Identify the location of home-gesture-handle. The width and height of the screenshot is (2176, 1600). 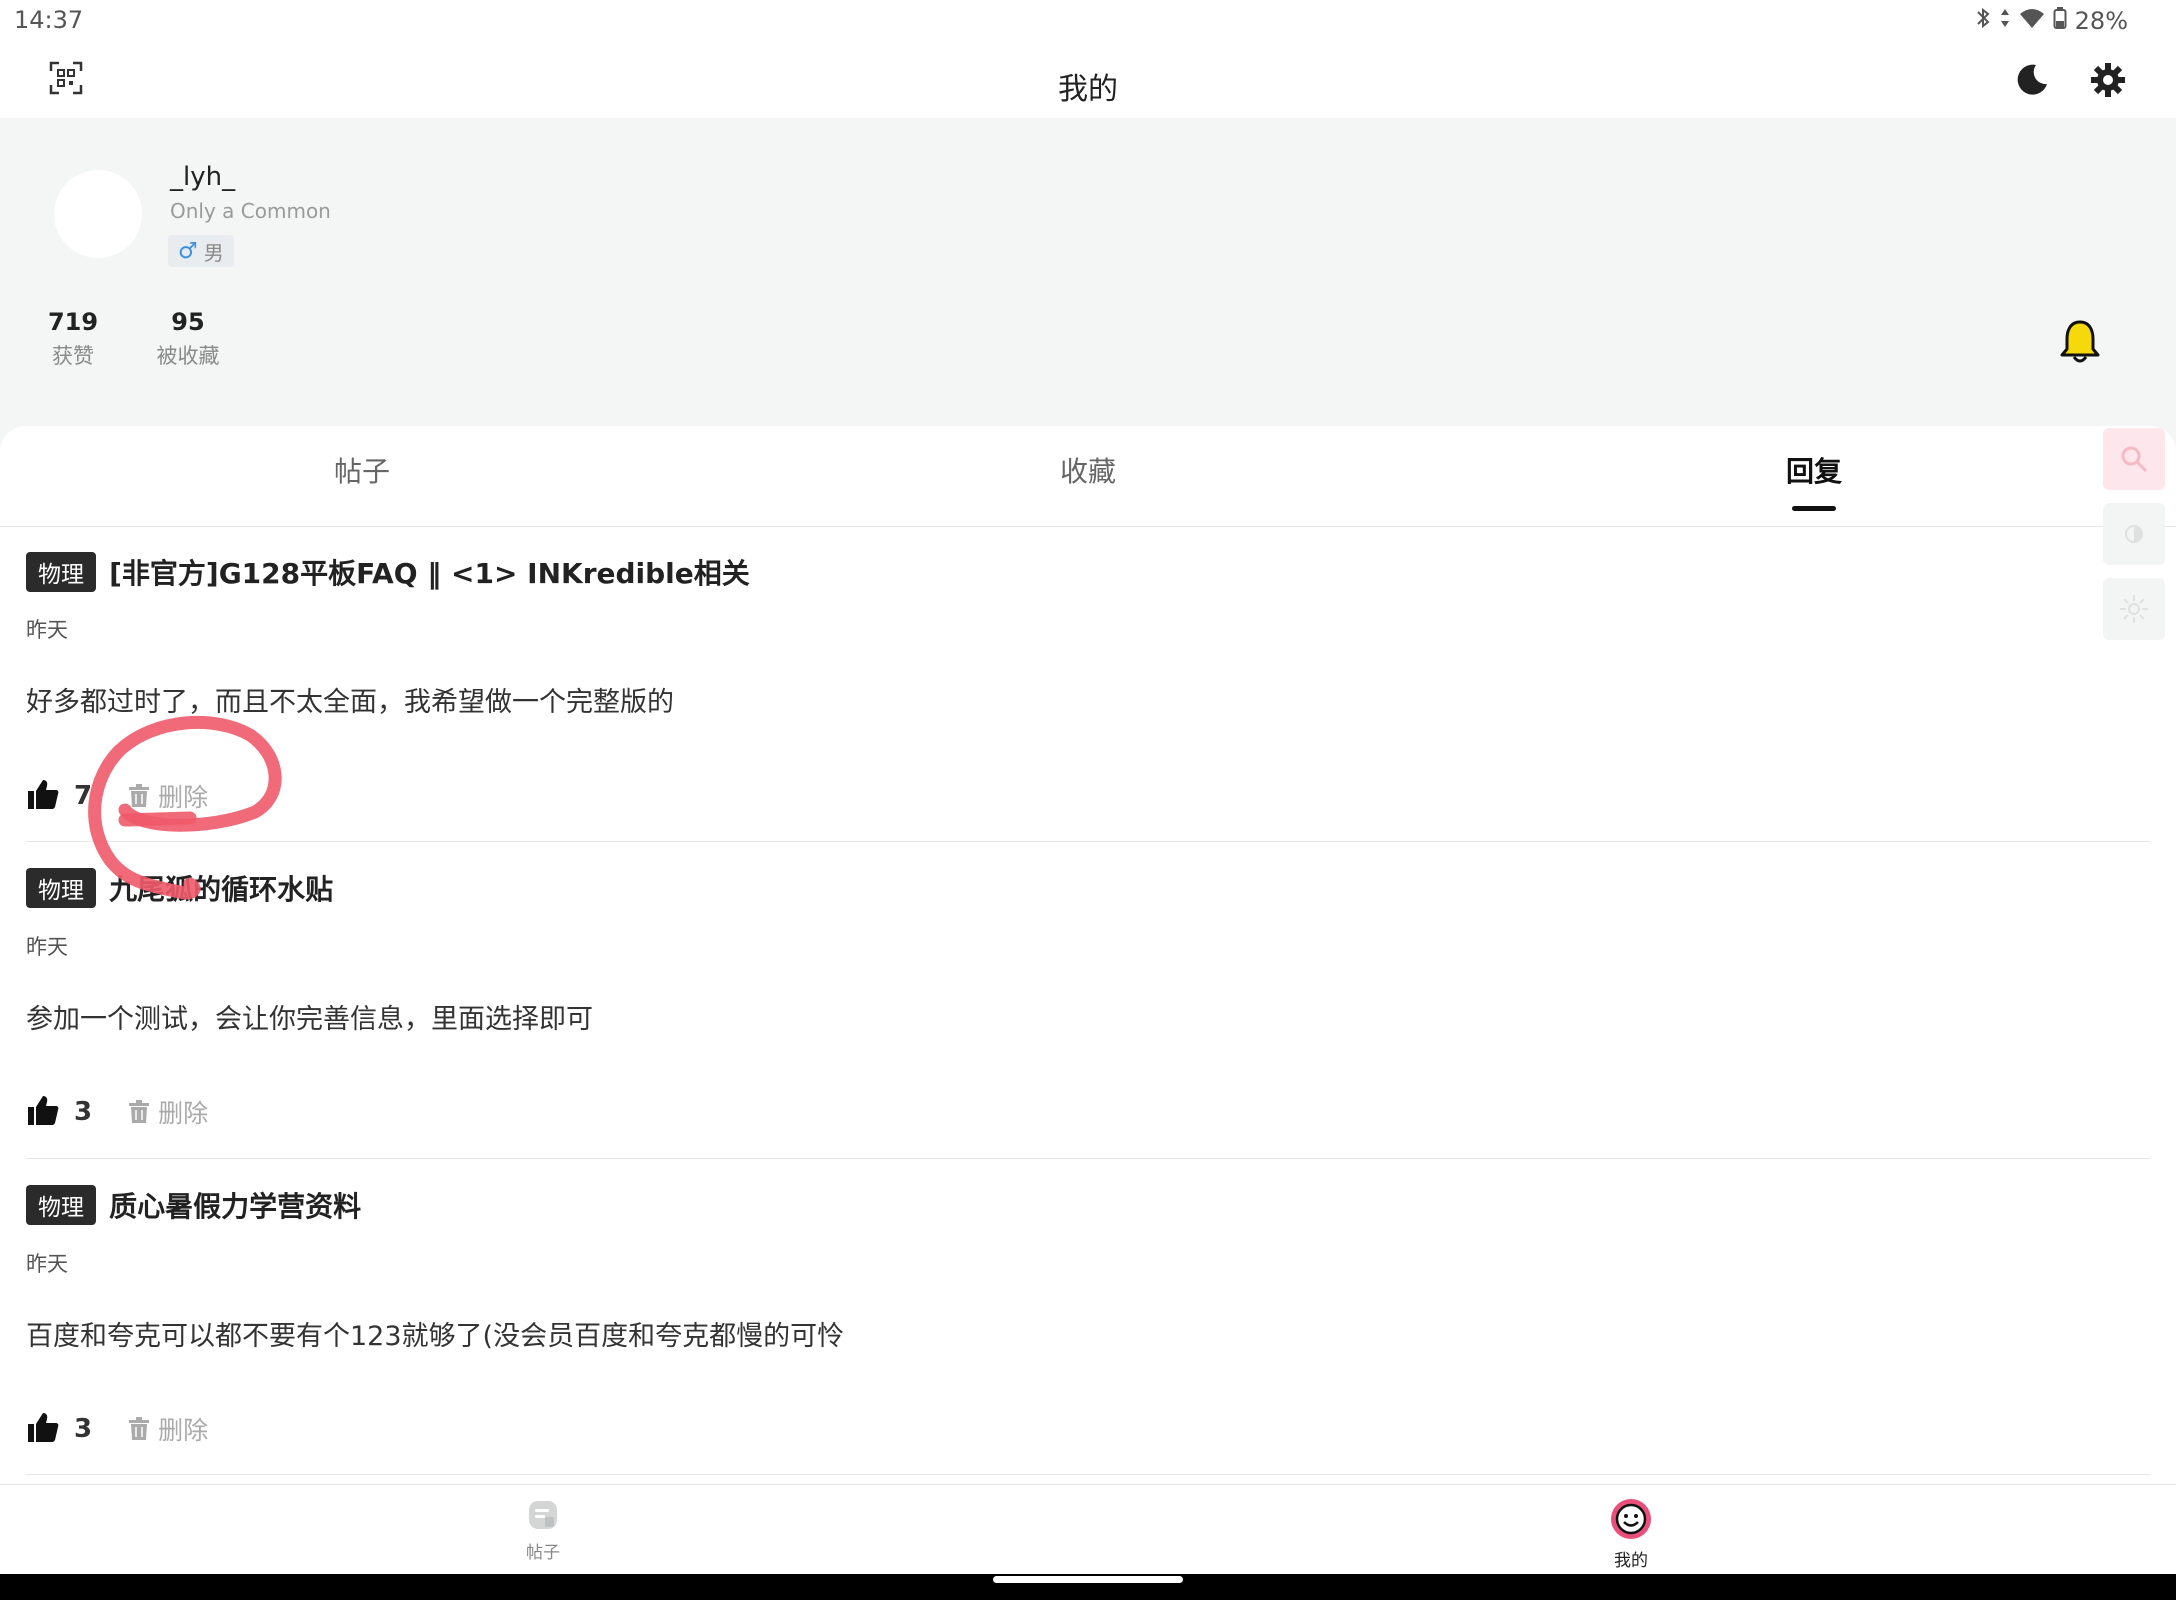
(1088, 1579).